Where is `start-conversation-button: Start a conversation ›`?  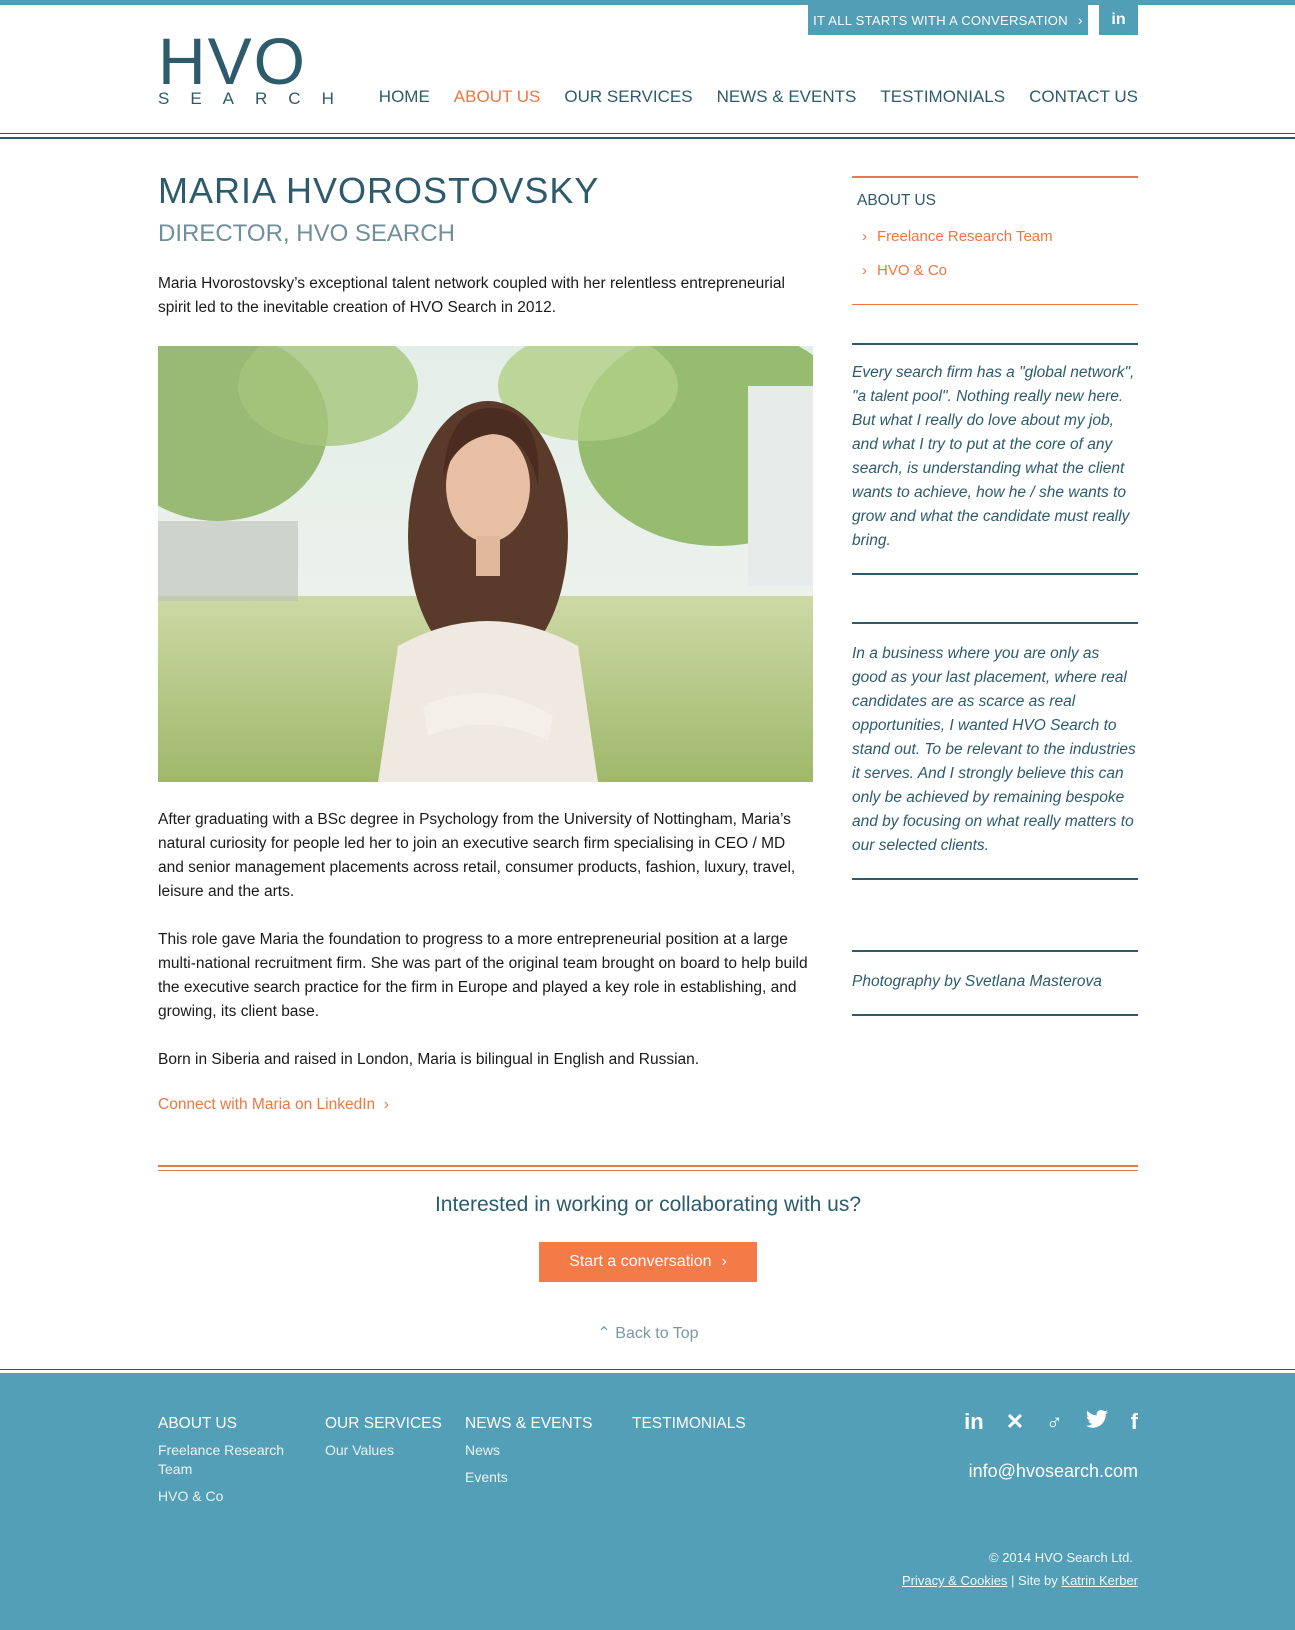 start-conversation-button: Start a conversation › is located at coordinates (648, 1262).